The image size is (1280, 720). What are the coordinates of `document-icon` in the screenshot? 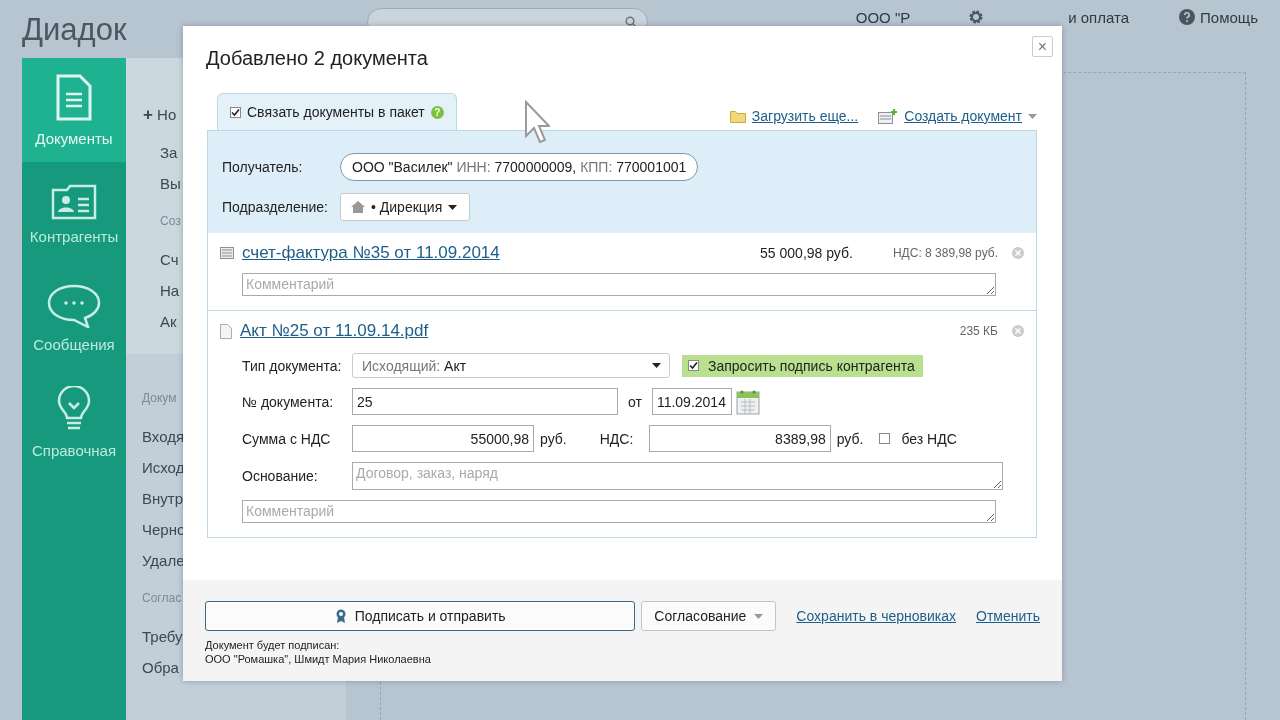 It's located at (74, 97).